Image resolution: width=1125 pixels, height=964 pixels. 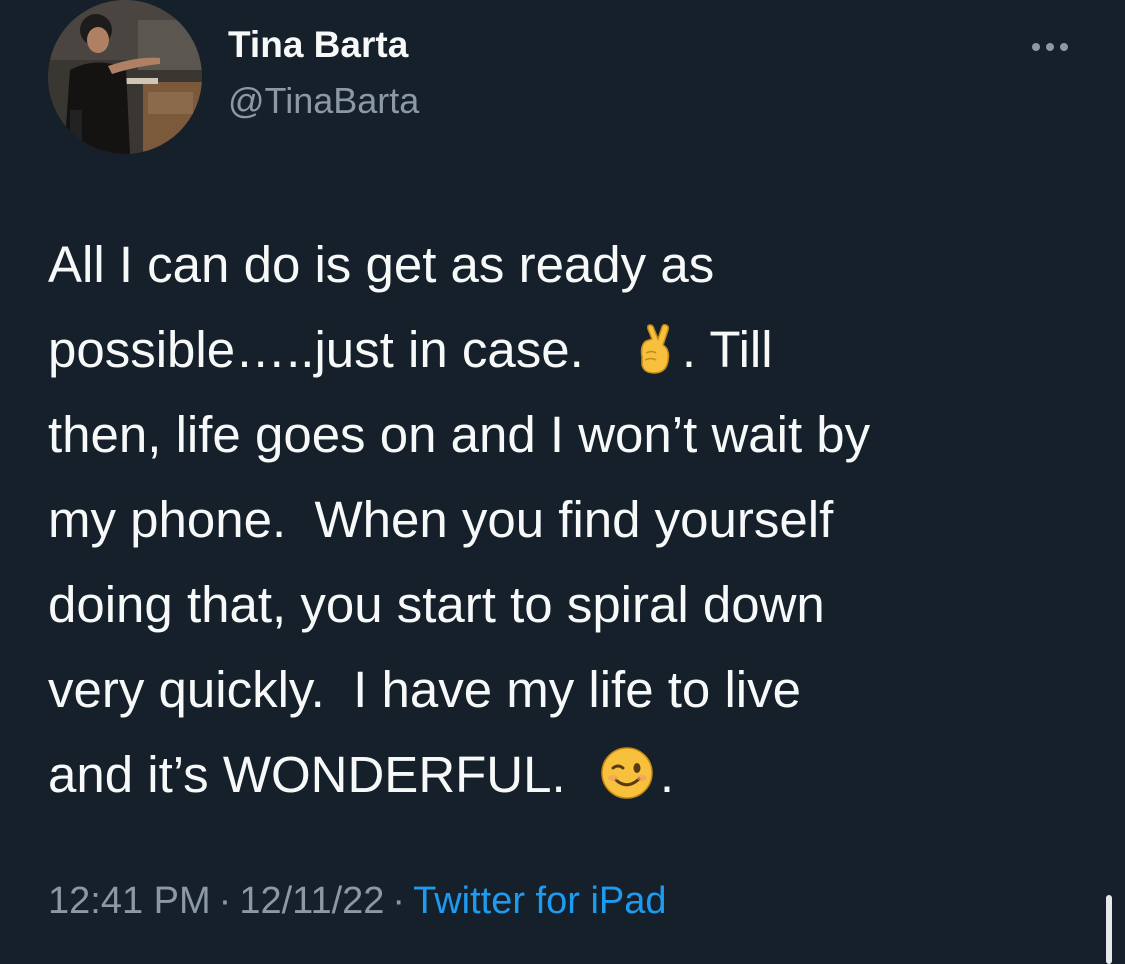 I want to click on winking-face-emoji-icon, so click(x=627, y=782).